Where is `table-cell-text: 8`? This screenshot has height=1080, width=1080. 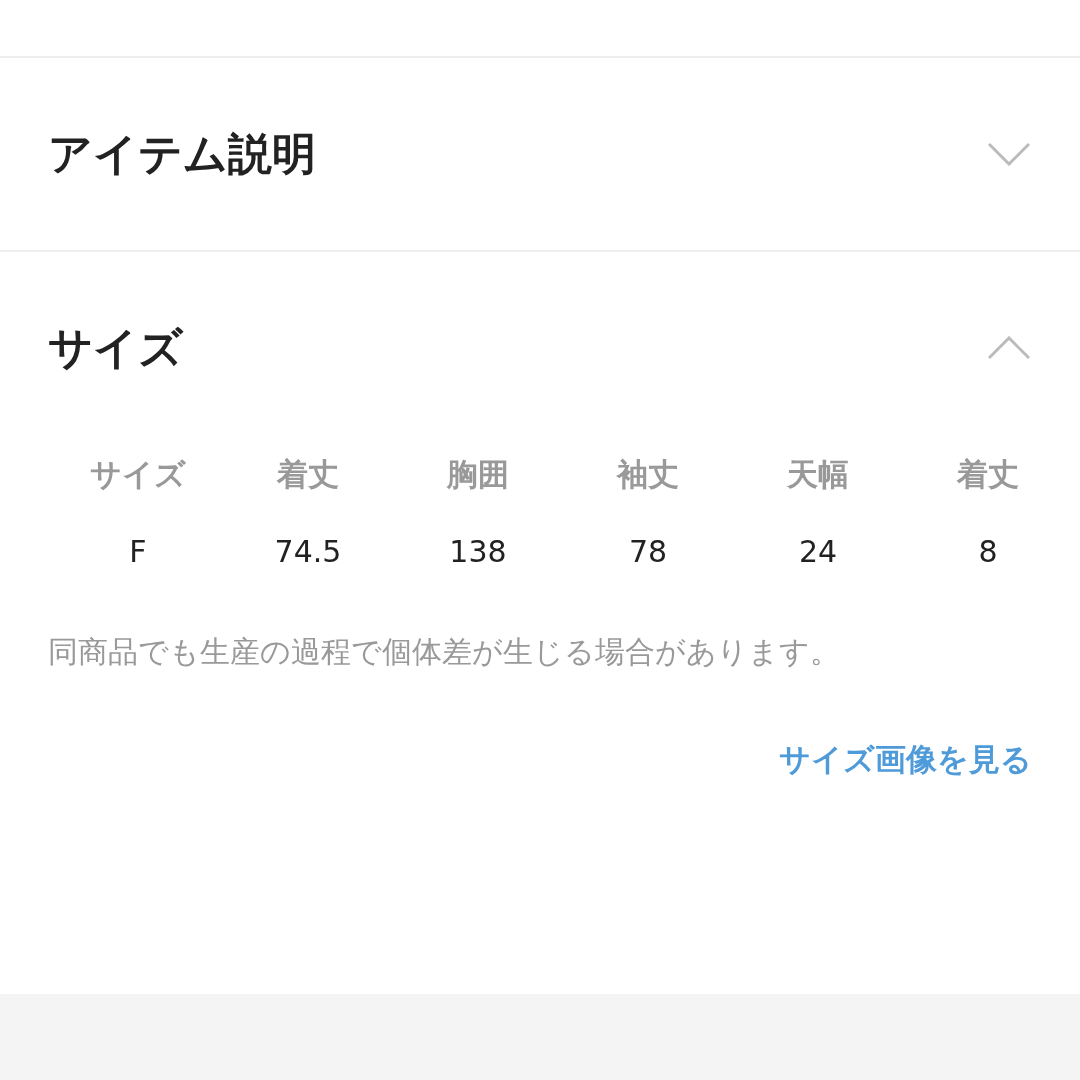 table-cell-text: 8 is located at coordinates (988, 552).